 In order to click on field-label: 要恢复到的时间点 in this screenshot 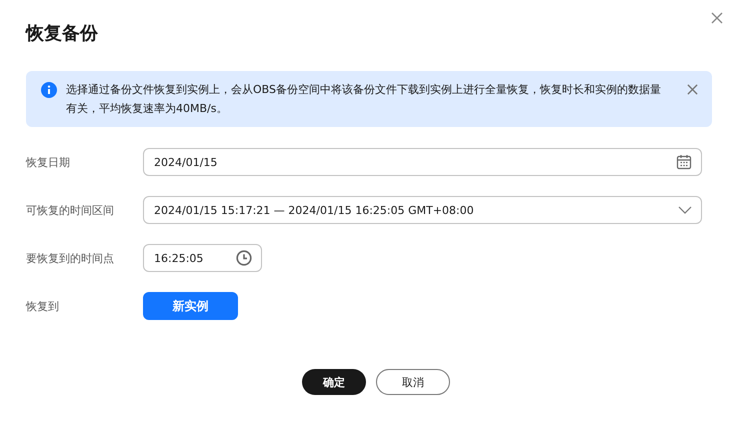, I will do `click(70, 258)`.